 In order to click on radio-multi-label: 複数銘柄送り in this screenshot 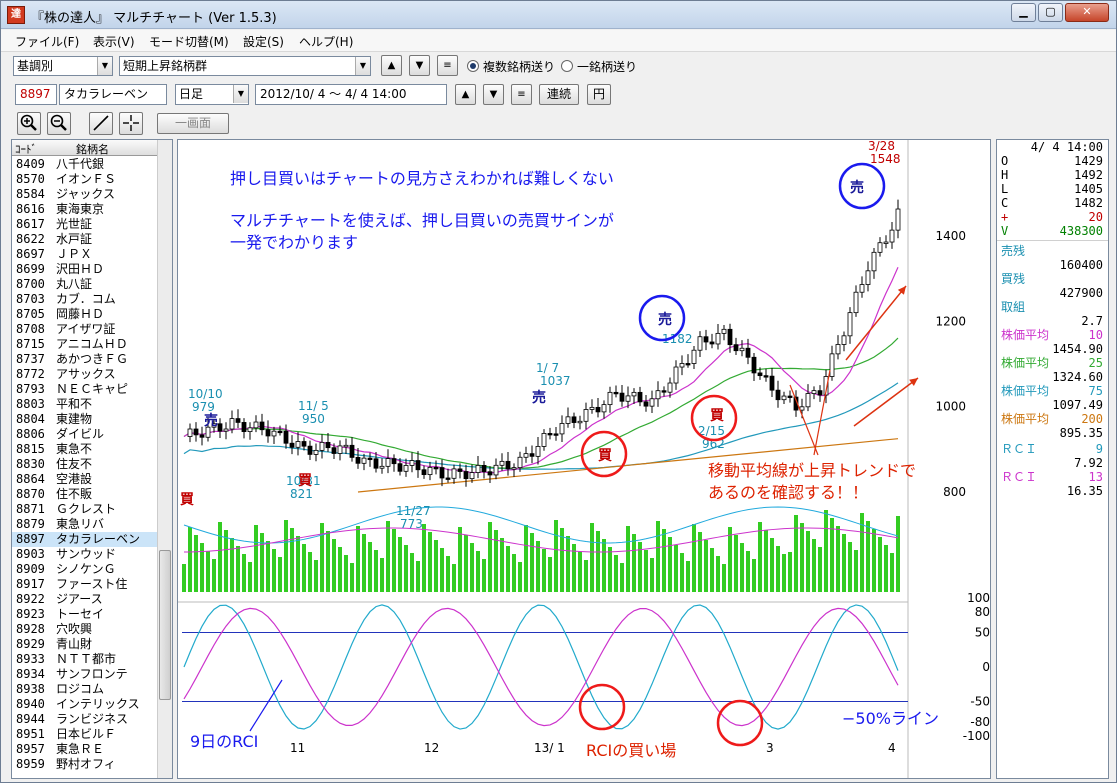, I will do `click(519, 67)`.